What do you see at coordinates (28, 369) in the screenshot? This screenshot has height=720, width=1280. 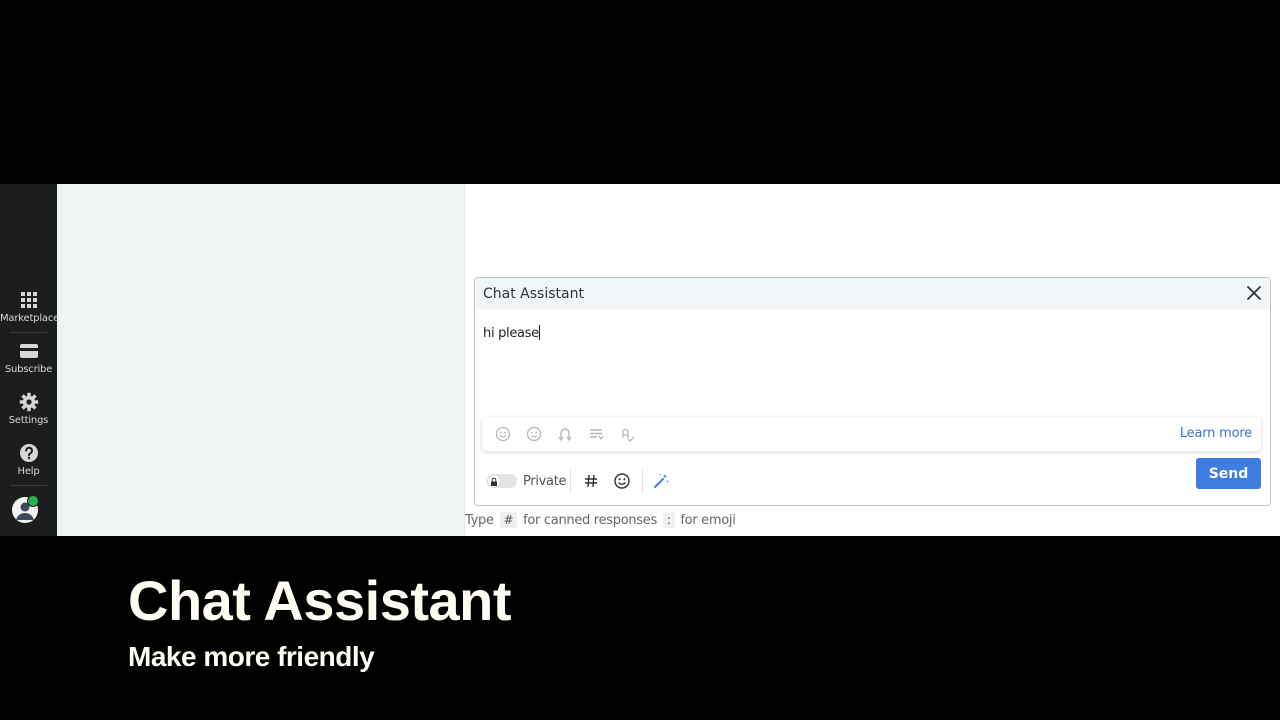 I see `sidebar-item-label: Subscribe` at bounding box center [28, 369].